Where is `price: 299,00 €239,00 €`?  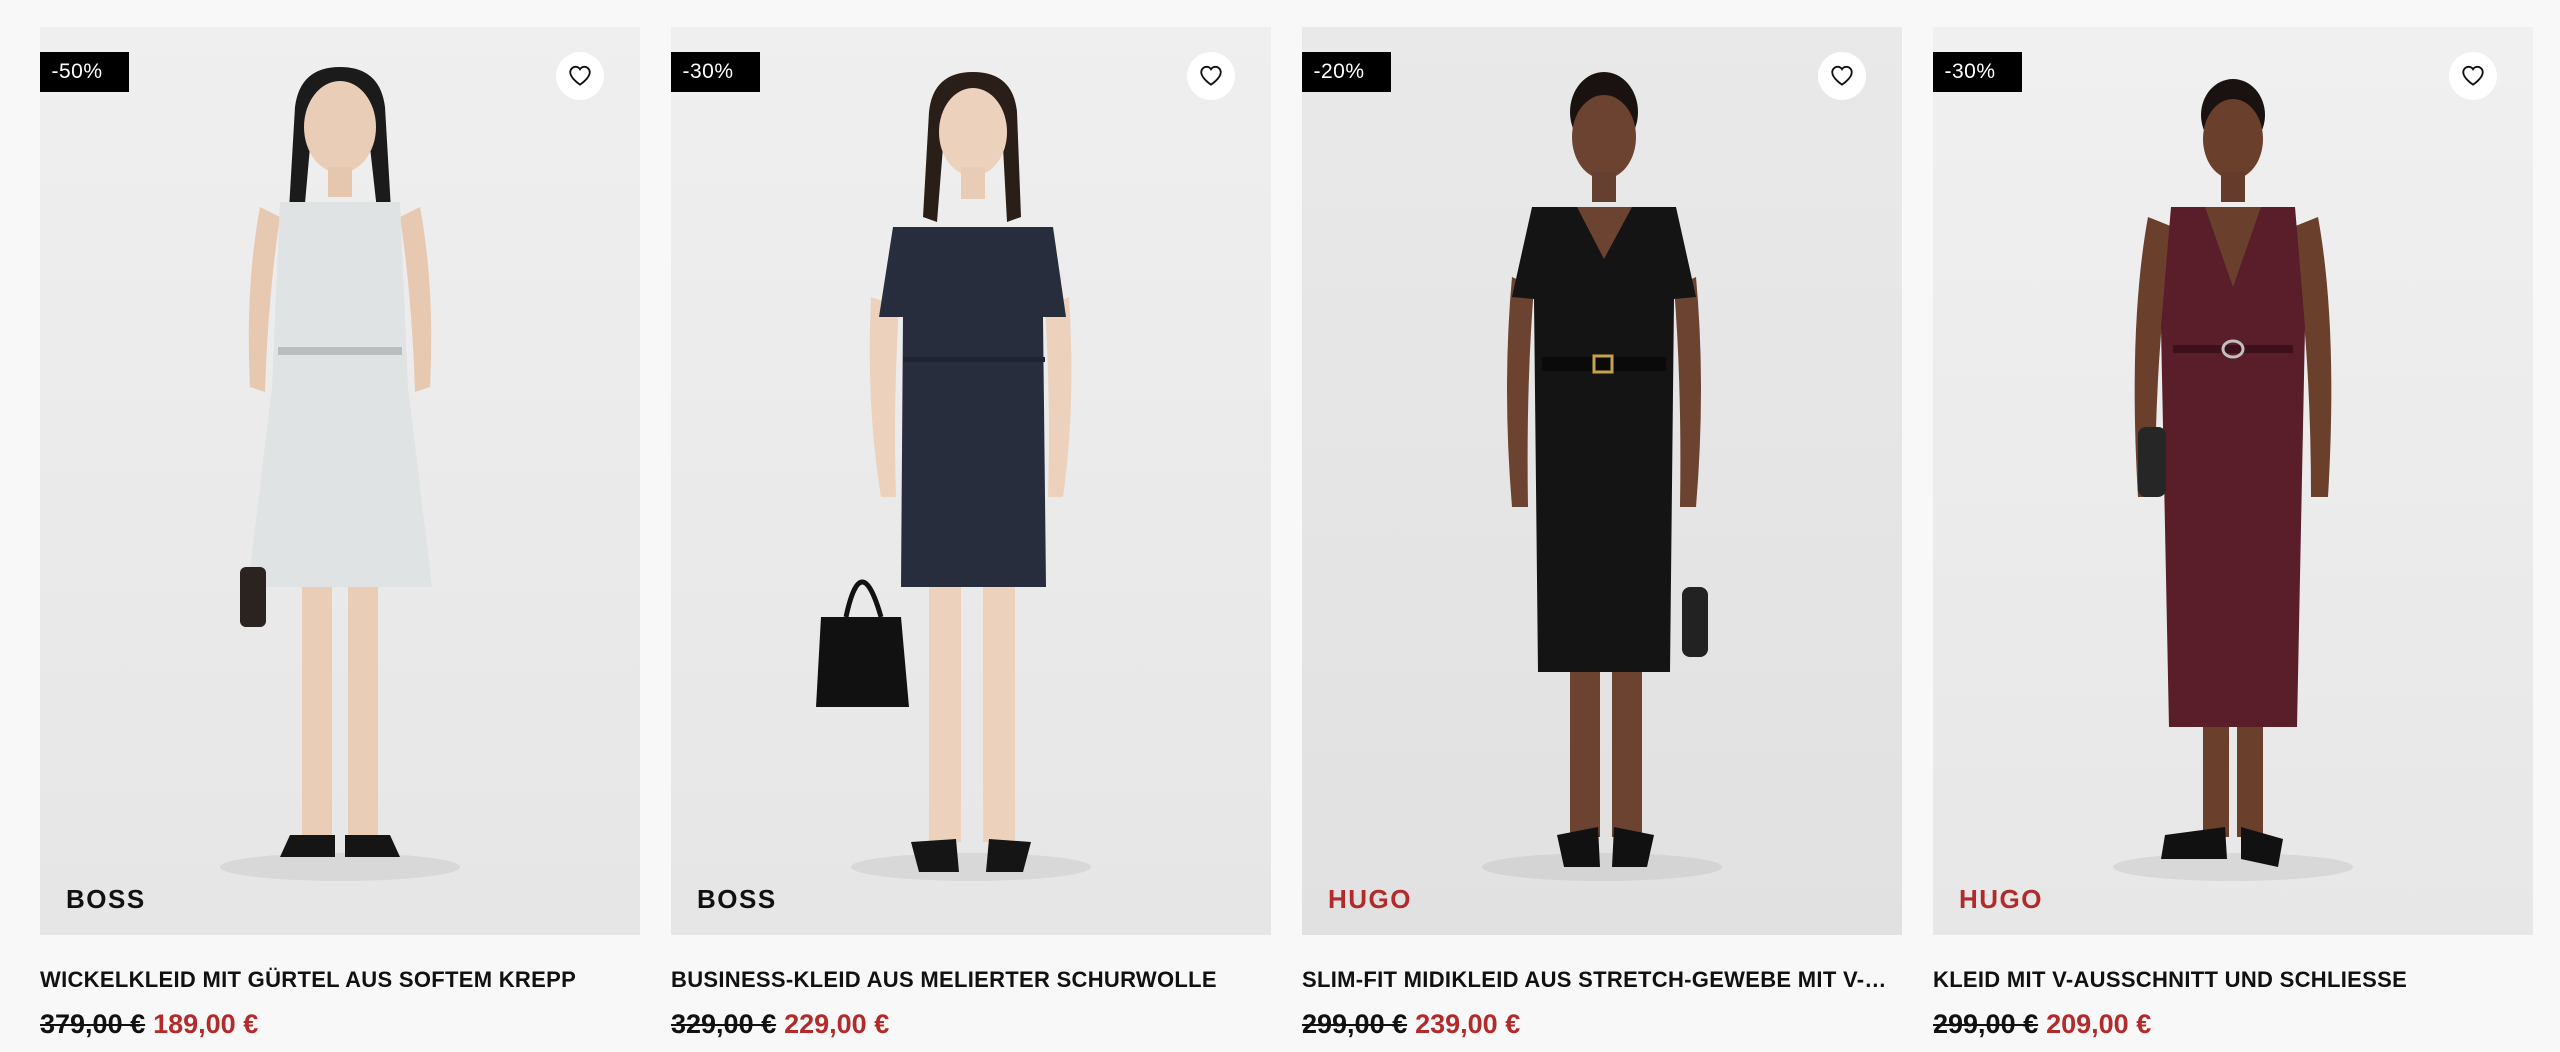
price: 299,00 €239,00 € is located at coordinates (1411, 1024).